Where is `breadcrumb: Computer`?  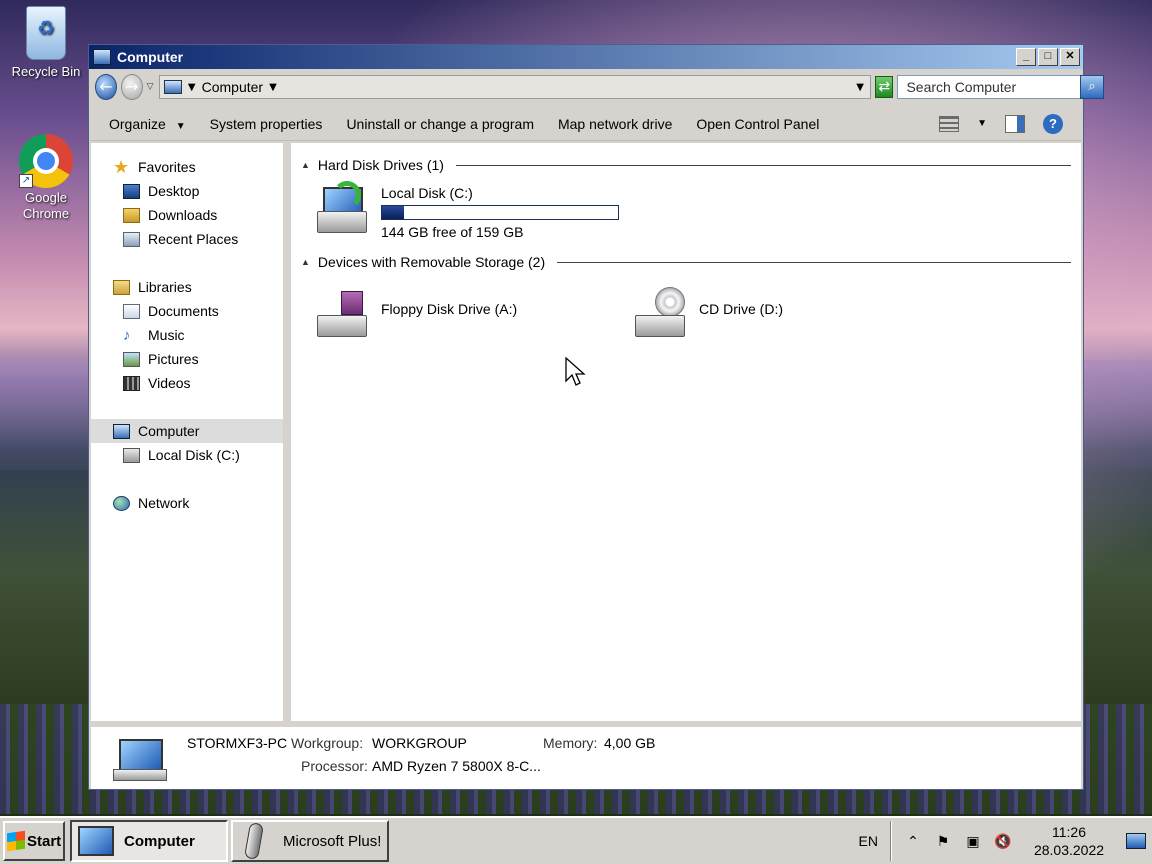
breadcrumb: Computer is located at coordinates (232, 87).